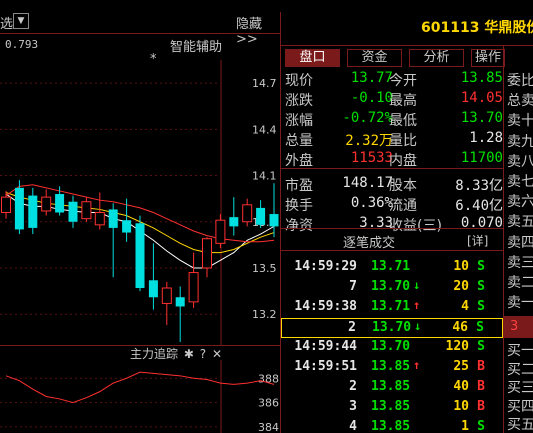 This screenshot has height=433, width=533. Describe the element at coordinates (258, 30) in the screenshot. I see `hide-button: 隐藏 >>` at that location.